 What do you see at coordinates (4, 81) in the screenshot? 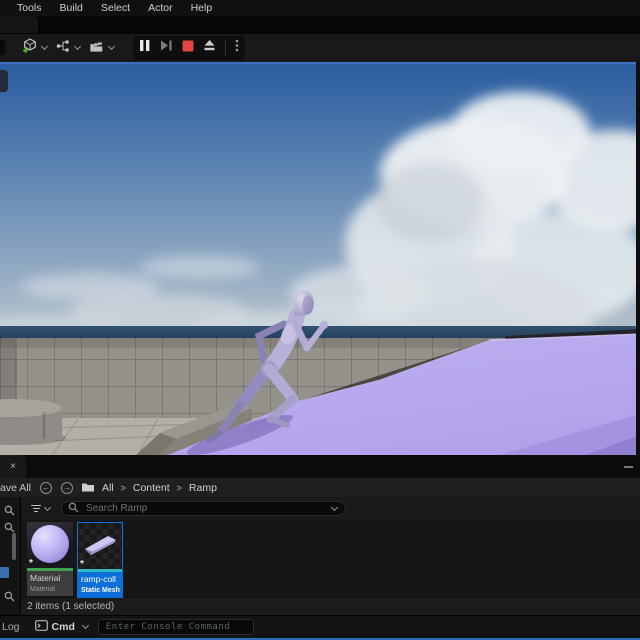
I see `viewport-menu-button` at bounding box center [4, 81].